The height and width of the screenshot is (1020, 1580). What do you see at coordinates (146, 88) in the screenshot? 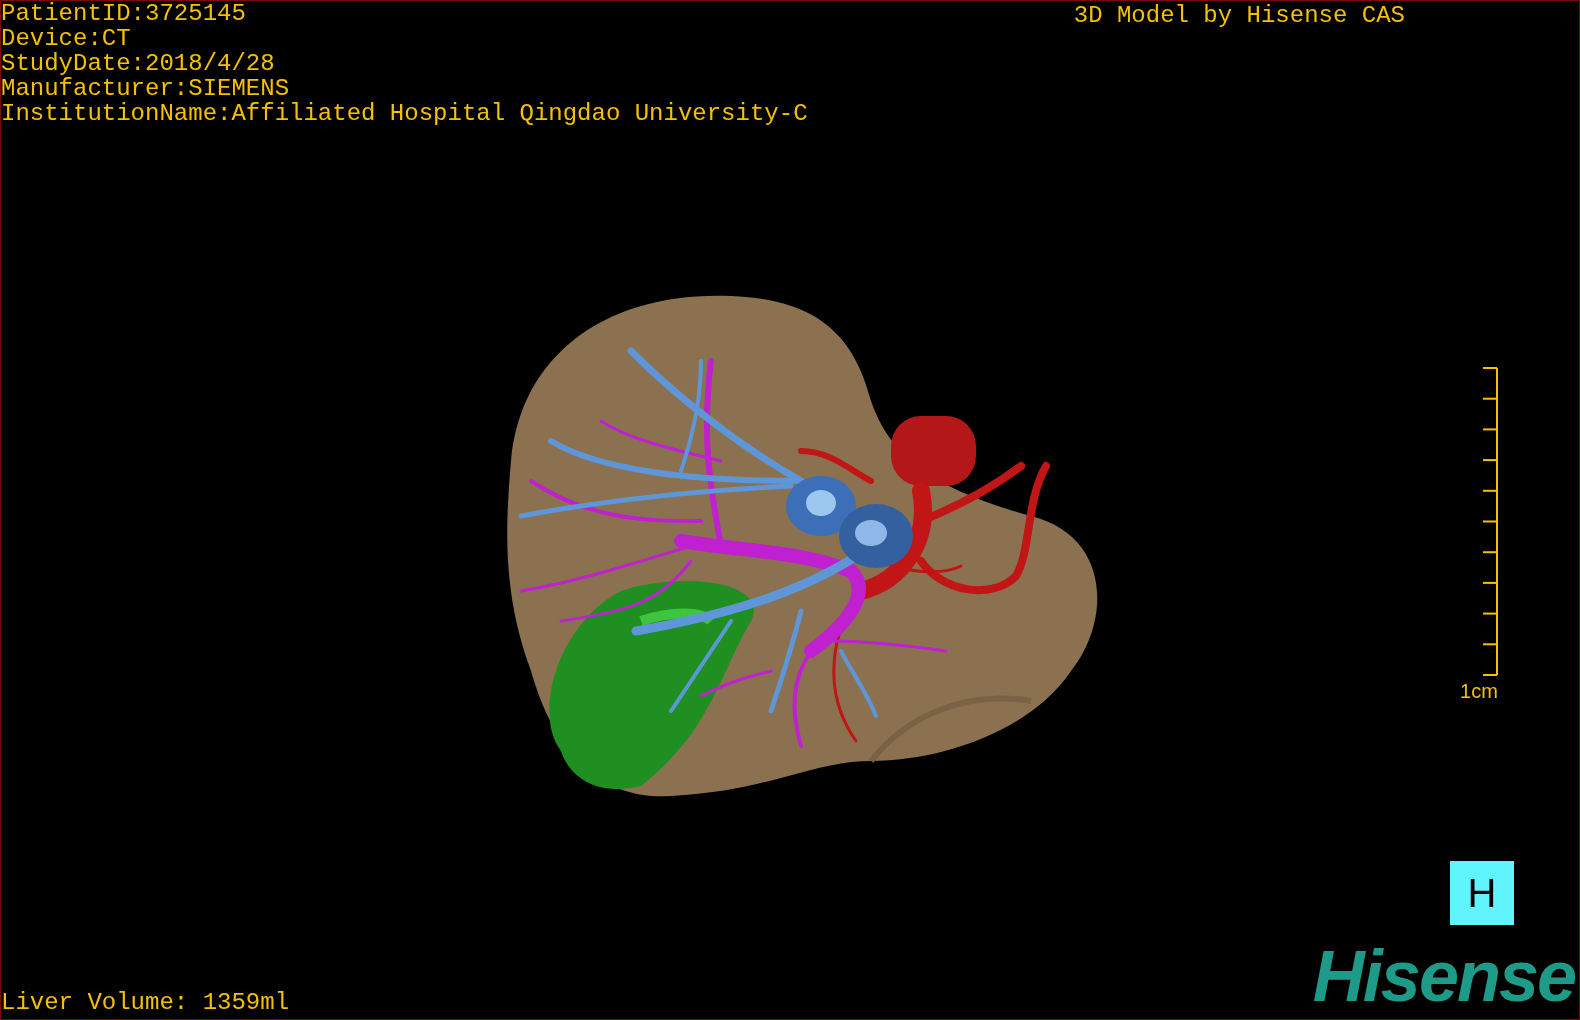
I see `info-text: Manufacturer:SIEMENS` at bounding box center [146, 88].